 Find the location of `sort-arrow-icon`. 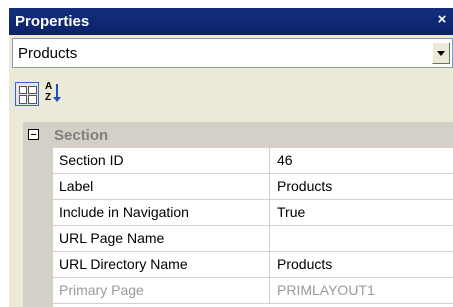

sort-arrow-icon is located at coordinates (57, 93).